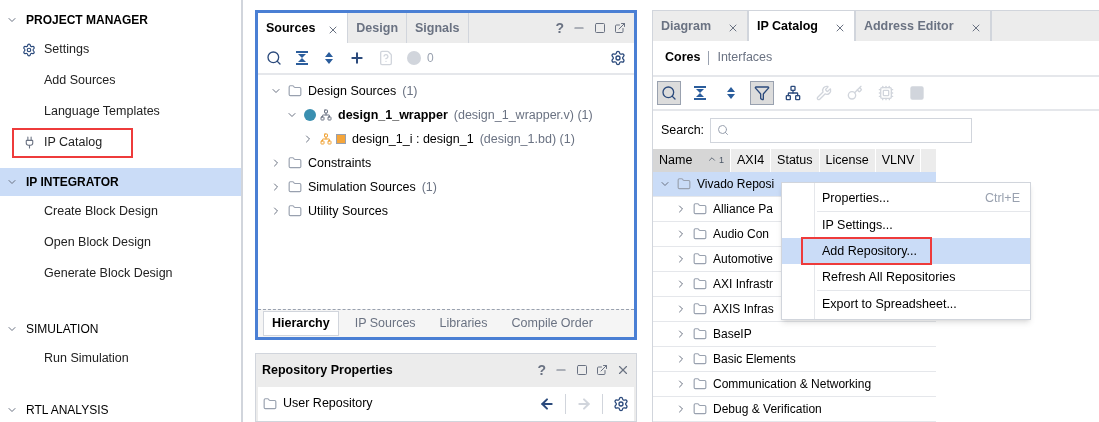 This screenshot has height=422, width=1099. Describe the element at coordinates (328, 404) in the screenshot. I see `repository-name: User Repository` at that location.